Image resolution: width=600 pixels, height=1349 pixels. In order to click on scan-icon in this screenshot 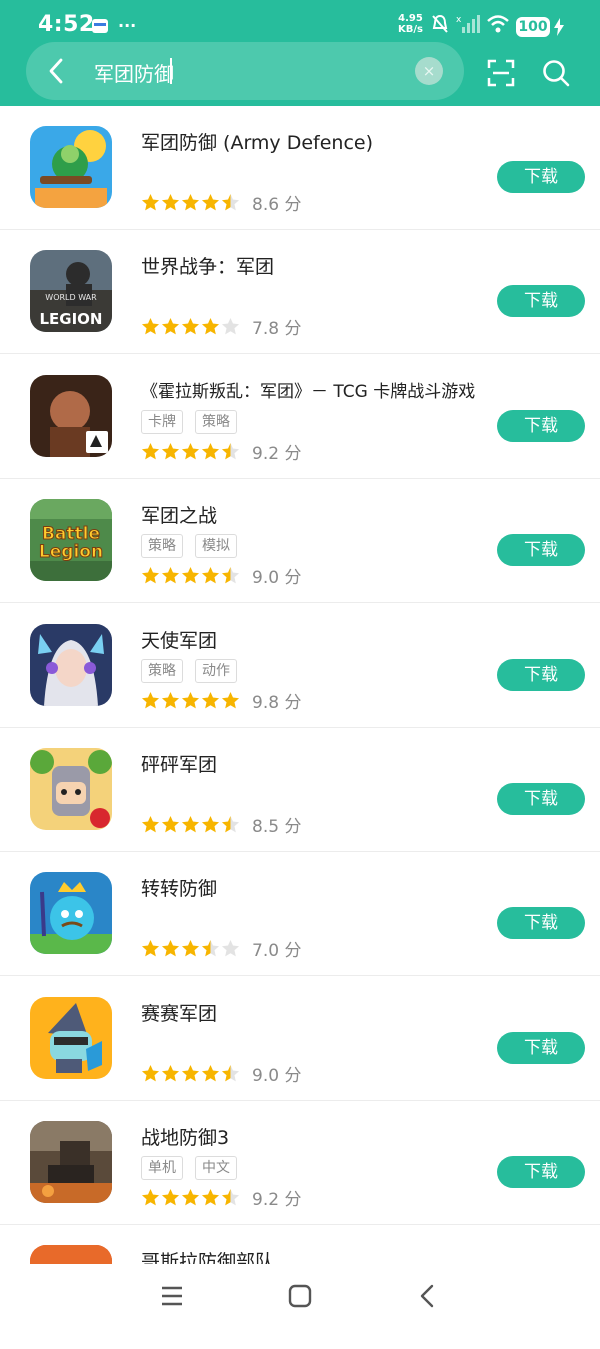, I will do `click(501, 75)`.